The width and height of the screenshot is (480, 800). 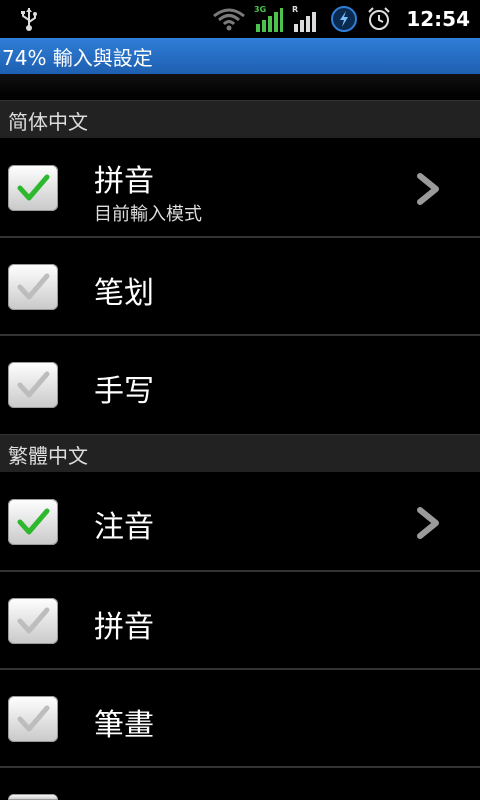 I want to click on section-label: 繁體中文, so click(x=48, y=455).